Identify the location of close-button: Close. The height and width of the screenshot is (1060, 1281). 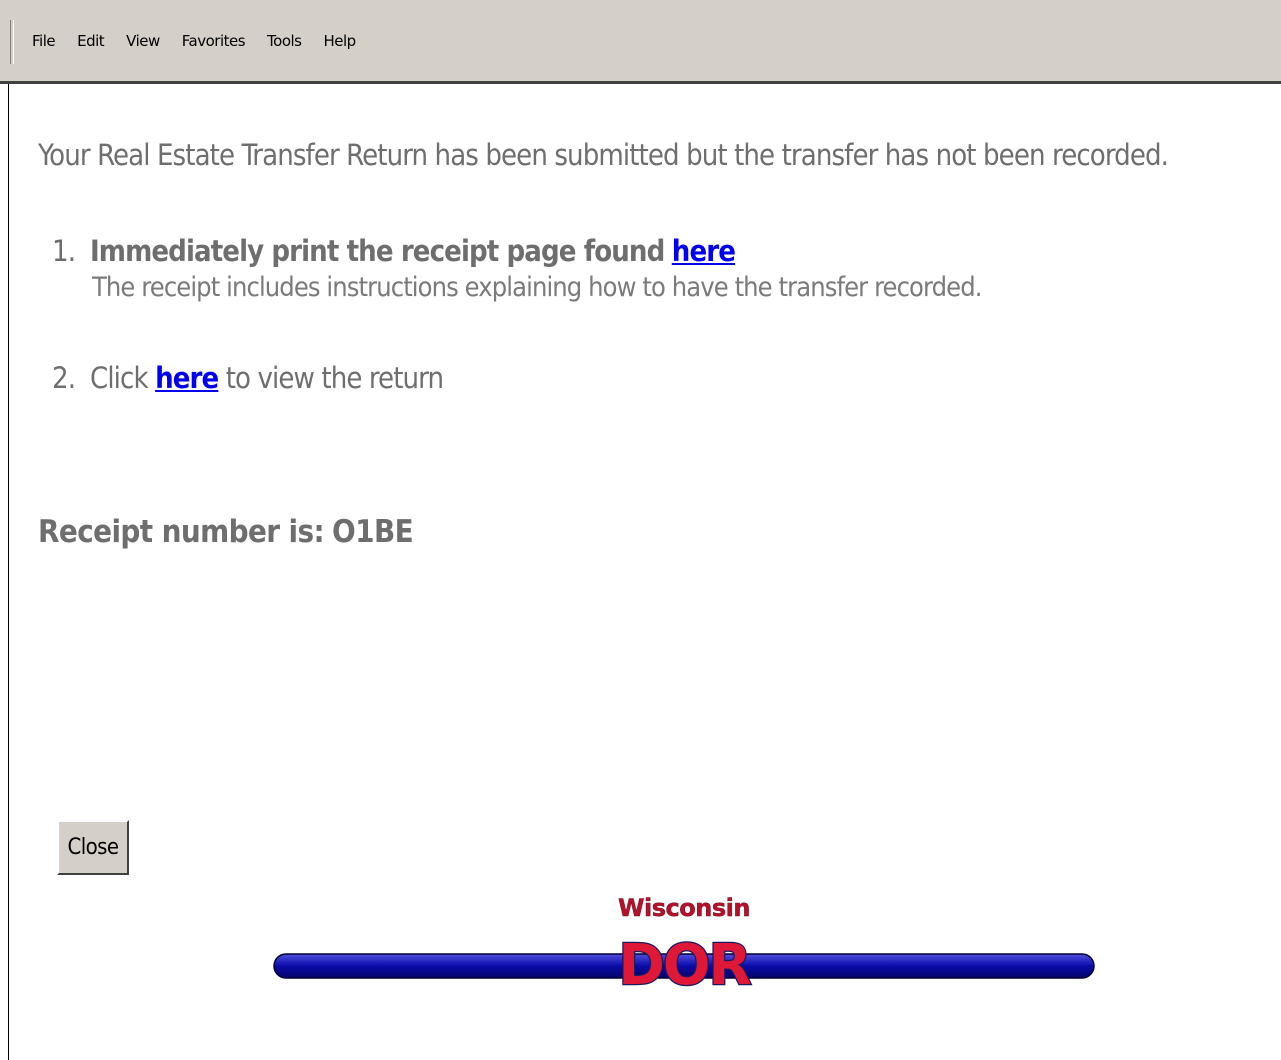
(93, 847).